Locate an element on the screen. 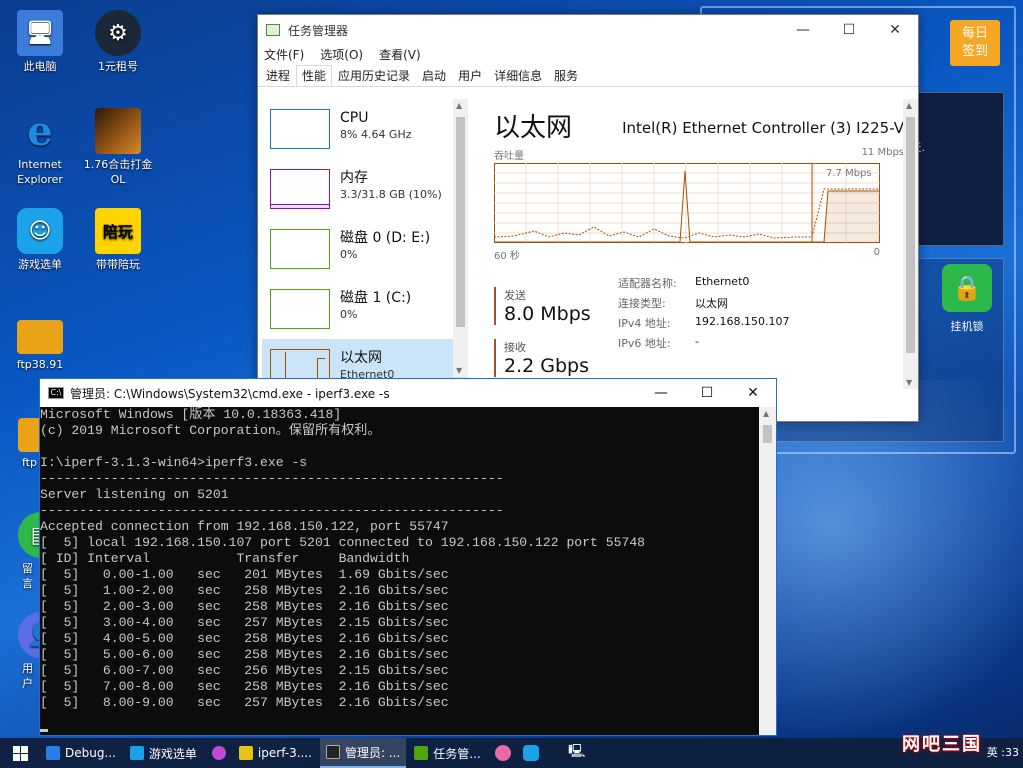  property-value: - is located at coordinates (697, 341).